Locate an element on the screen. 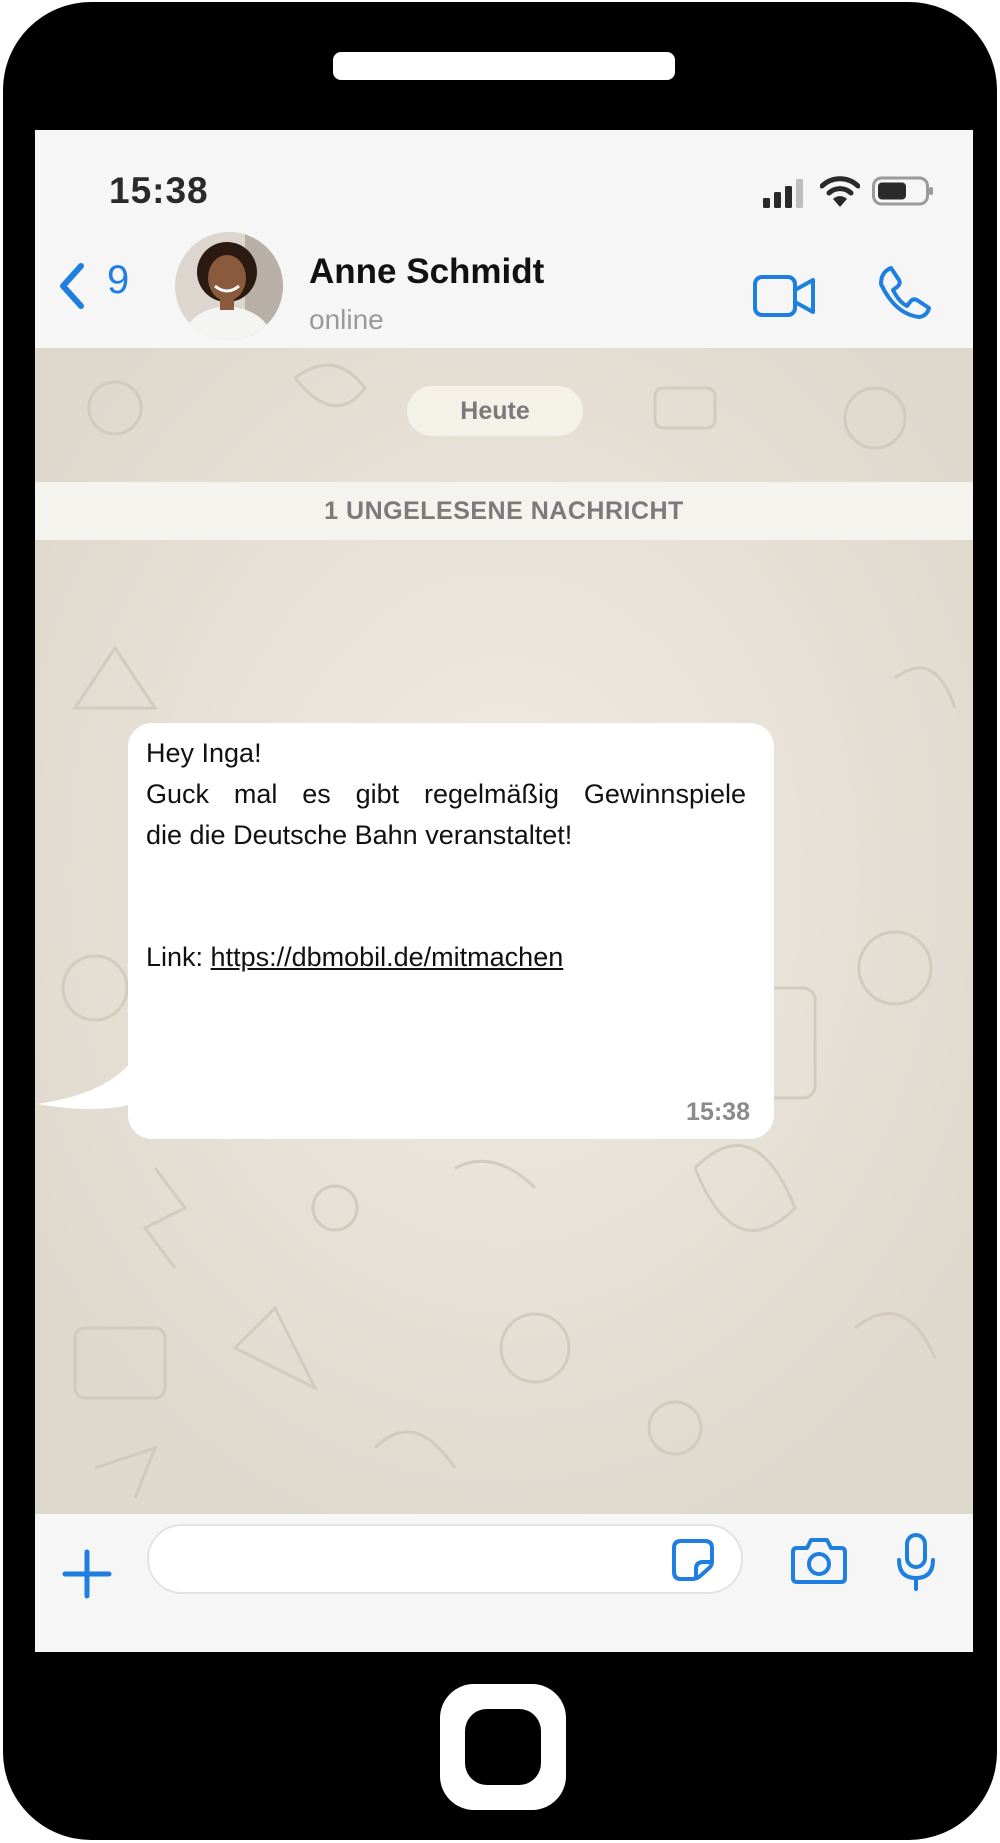  contact-name: Anne Schmidt is located at coordinates (426, 272).